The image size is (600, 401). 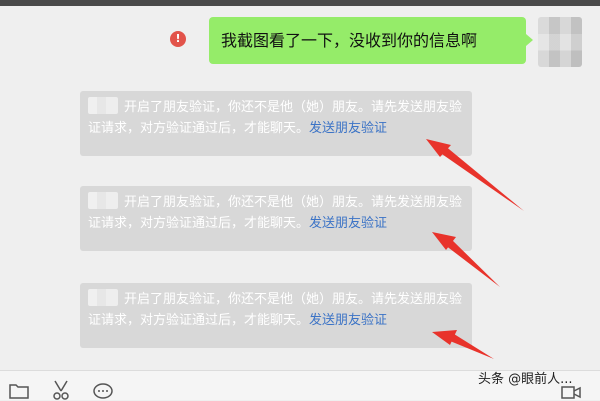 I want to click on sent-message-bubble: 我截图看了一下，没收到你的信息啊, so click(x=367, y=40).